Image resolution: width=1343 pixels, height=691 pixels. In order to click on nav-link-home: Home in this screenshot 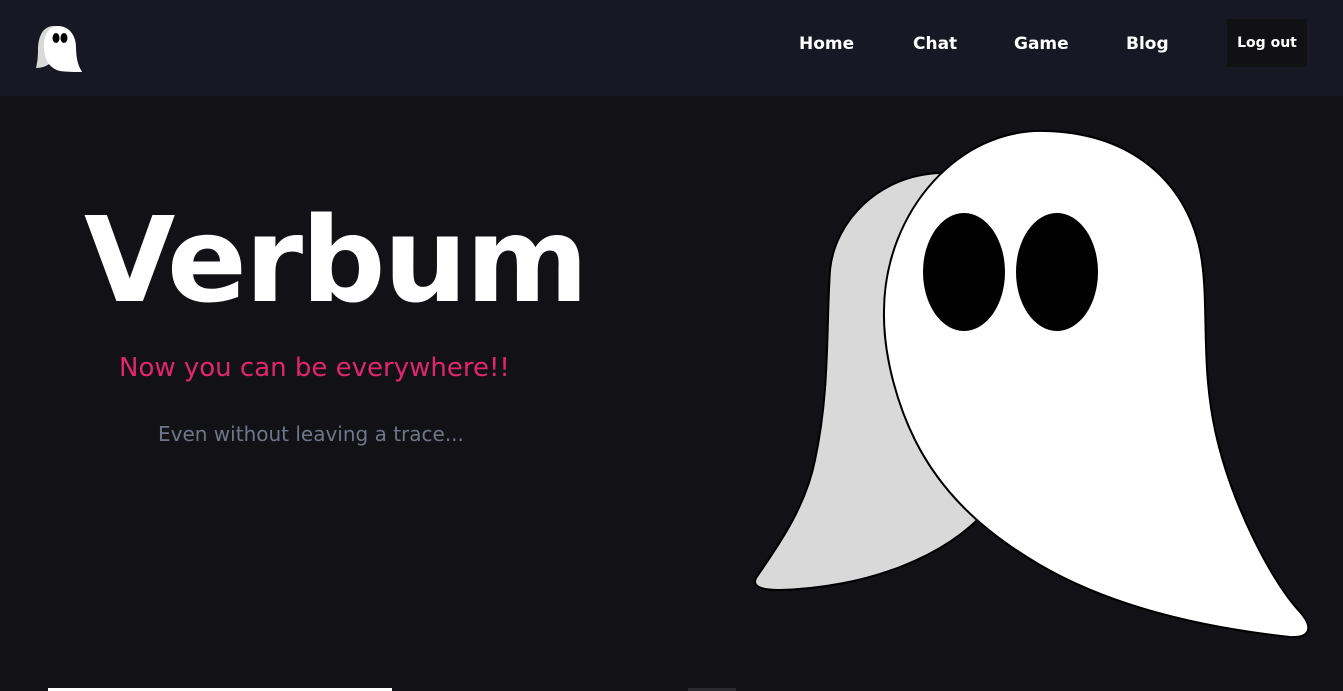, I will do `click(826, 44)`.